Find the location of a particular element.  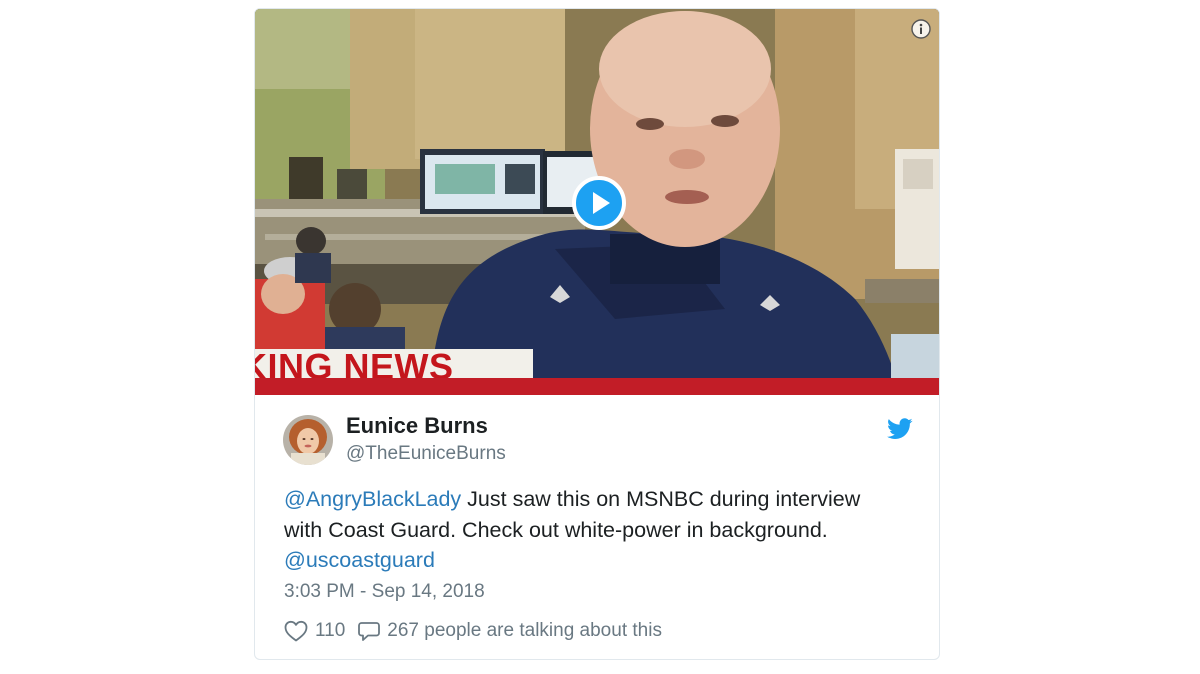

like-button: 110 is located at coordinates (314, 631).